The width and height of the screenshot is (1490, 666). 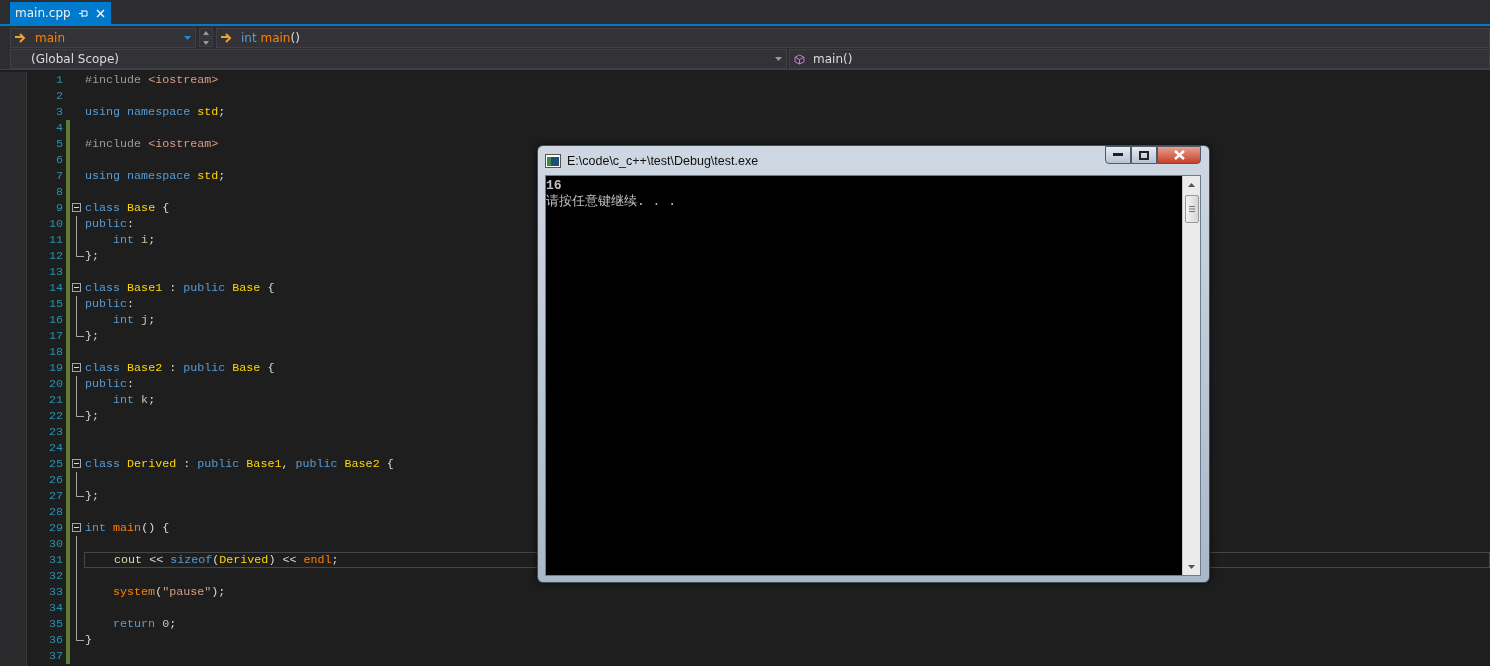 I want to click on pin-icon, so click(x=83, y=13).